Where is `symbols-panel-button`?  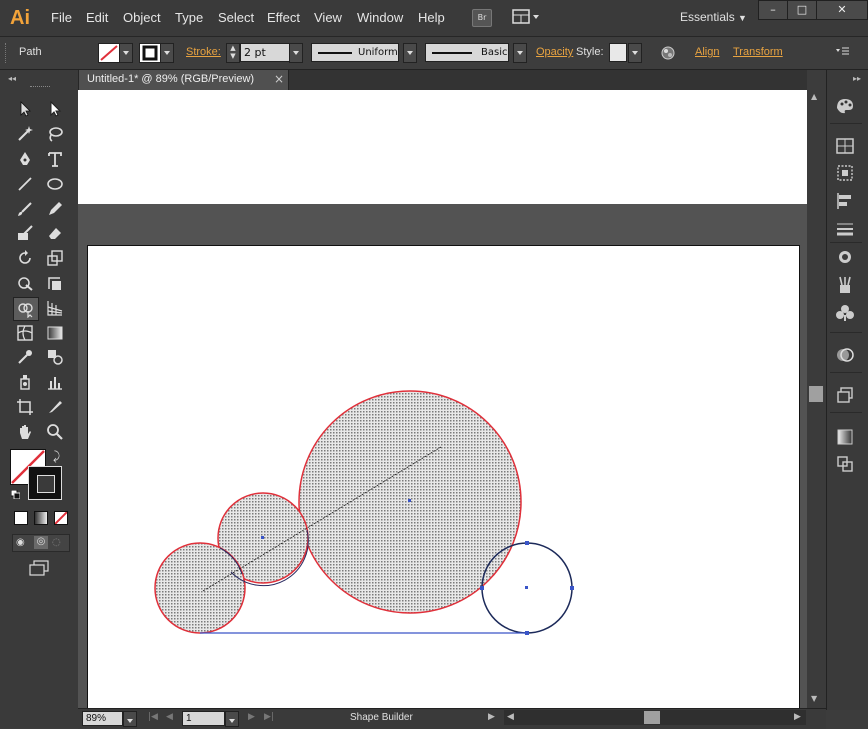 symbols-panel-button is located at coordinates (845, 173).